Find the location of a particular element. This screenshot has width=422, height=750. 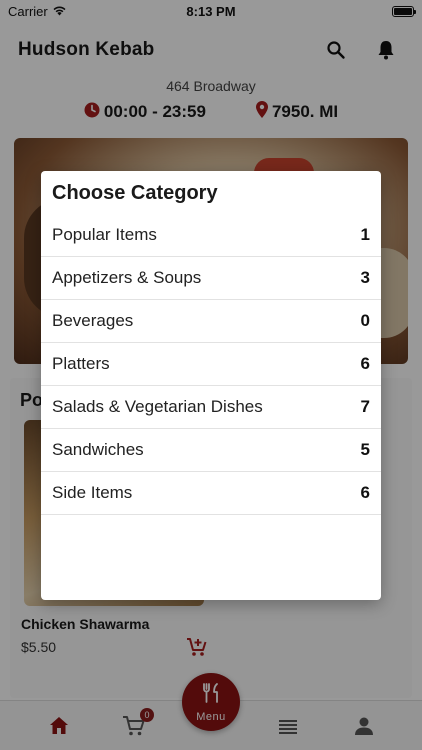

category-row: Platters 6 is located at coordinates (211, 364).